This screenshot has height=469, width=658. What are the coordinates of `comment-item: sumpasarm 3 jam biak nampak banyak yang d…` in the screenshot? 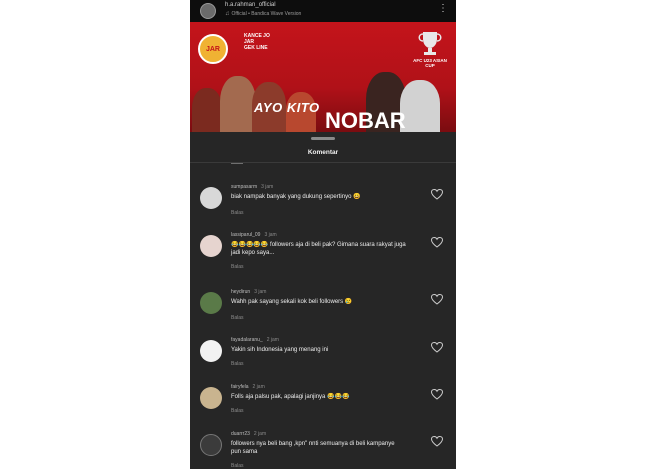 It's located at (323, 207).